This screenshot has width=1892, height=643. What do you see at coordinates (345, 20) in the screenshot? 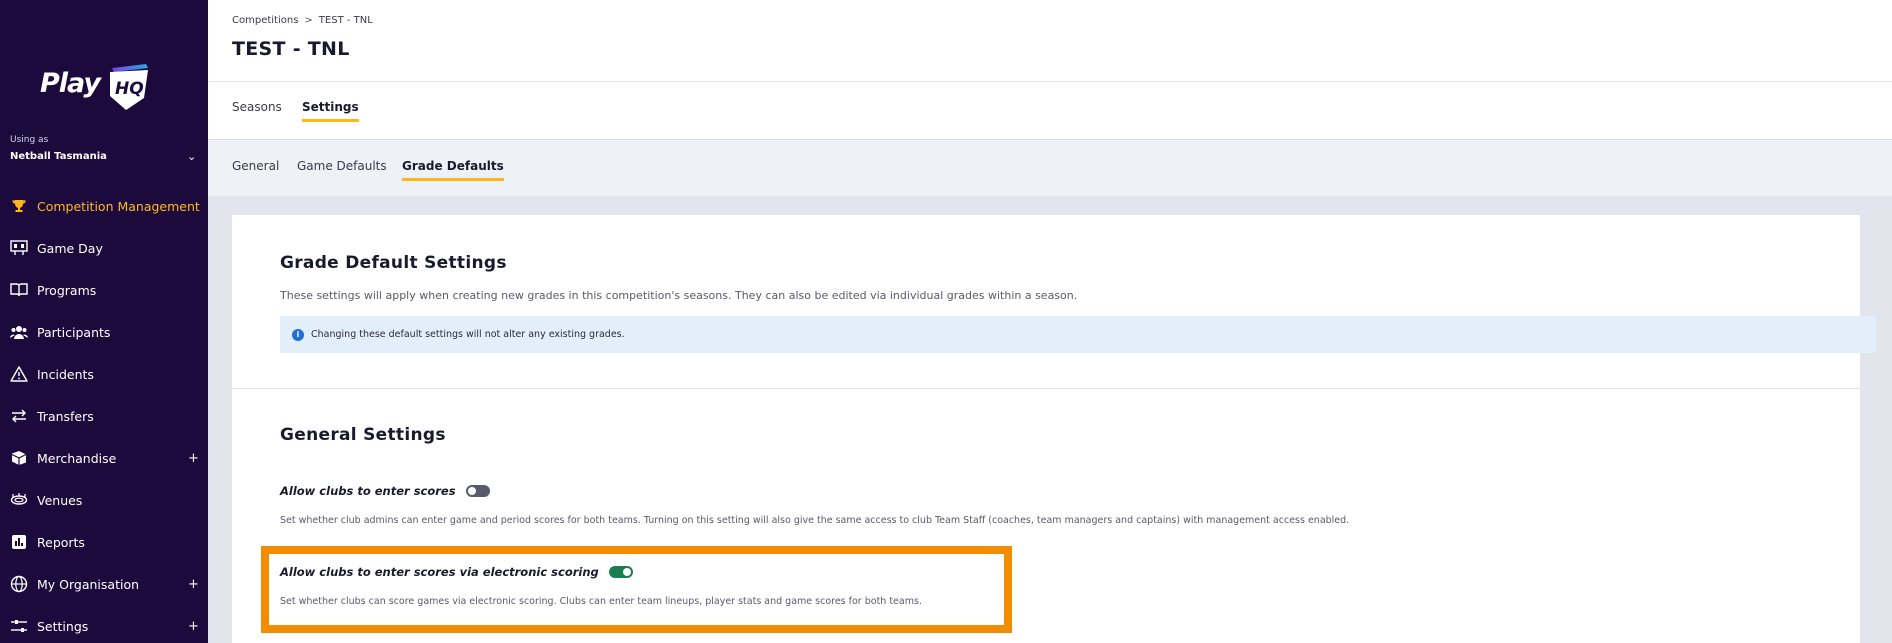
I see `breadcrumb-current: TEST - TNL` at bounding box center [345, 20].